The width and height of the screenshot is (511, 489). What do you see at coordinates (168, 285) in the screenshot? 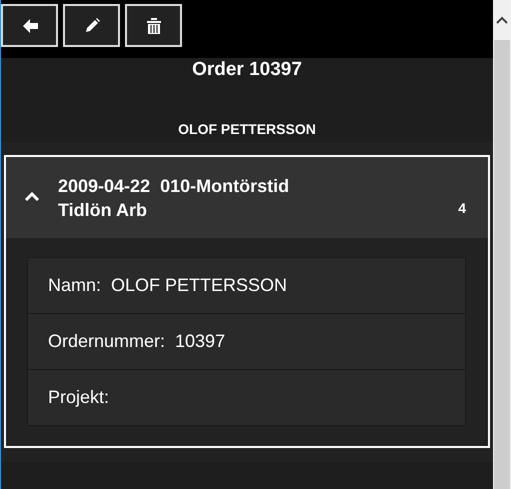
I see `detail-text: Namn: OLOF PETTERSSON` at bounding box center [168, 285].